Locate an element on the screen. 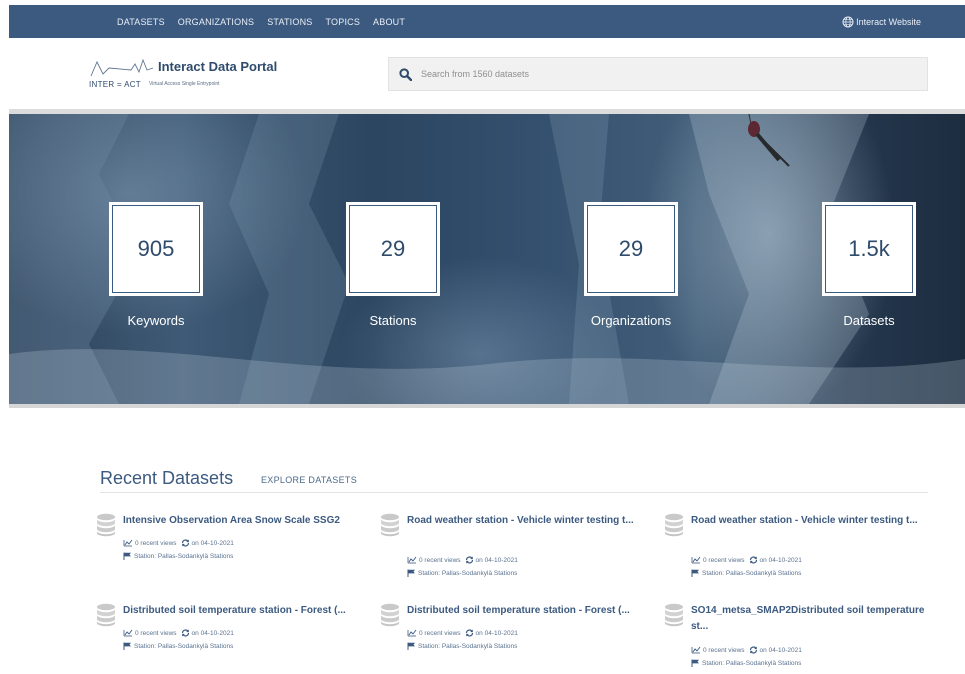  stat-keywords: 905 Keywords is located at coordinates (156, 265).